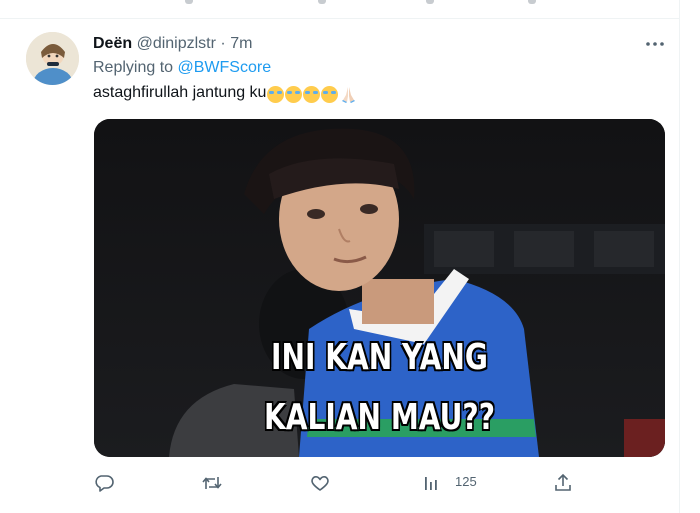 This screenshot has width=700, height=513. I want to click on views-button, so click(432, 483).